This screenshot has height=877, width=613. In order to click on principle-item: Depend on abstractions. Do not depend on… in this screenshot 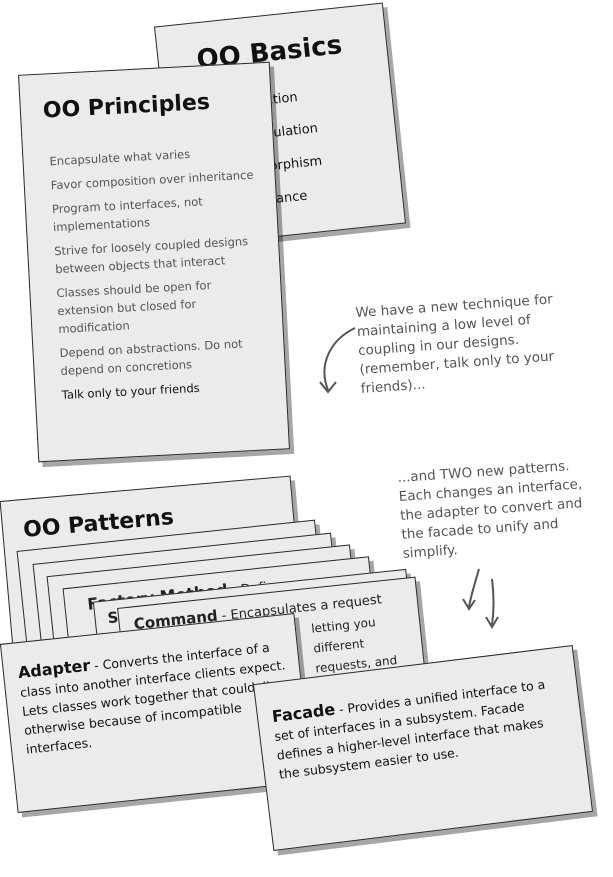, I will do `click(151, 357)`.